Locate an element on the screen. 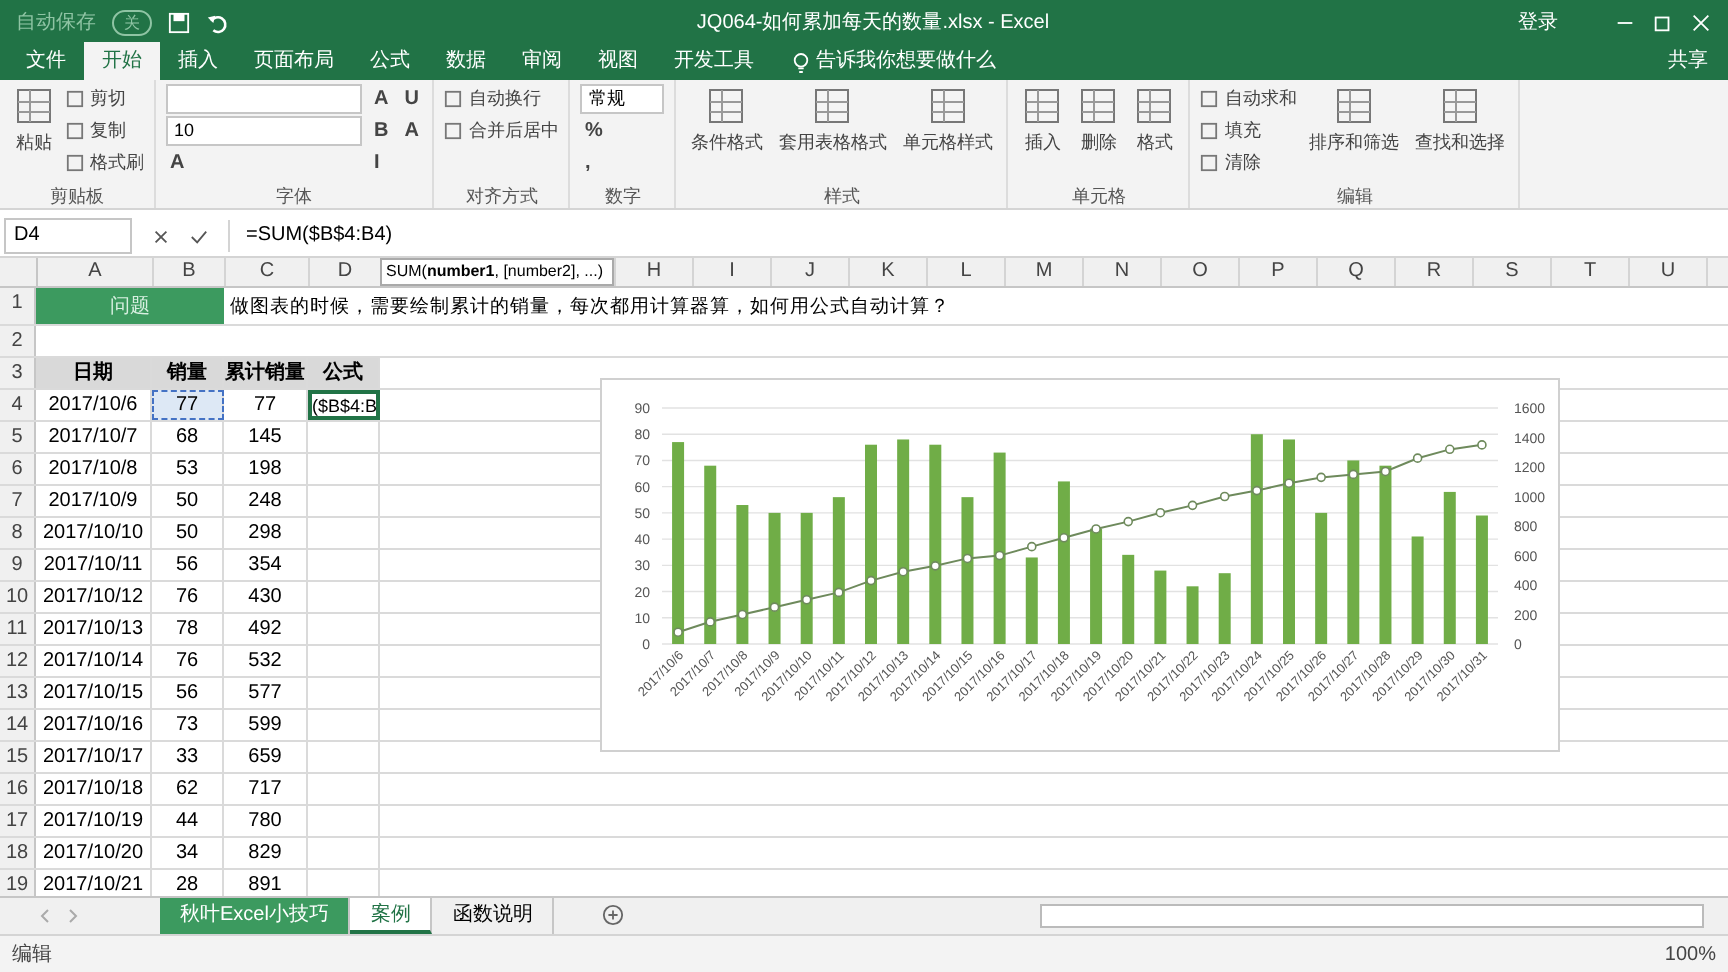  ribbon-tab: 插入 is located at coordinates (198, 61).